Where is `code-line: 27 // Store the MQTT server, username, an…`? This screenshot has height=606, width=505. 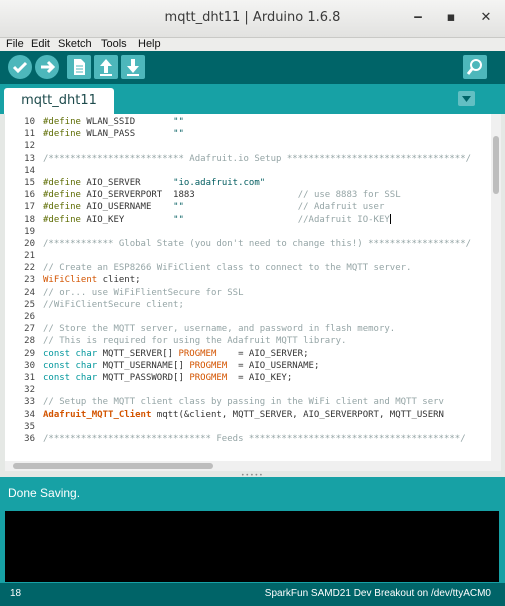
code-line: 27 // Store the MQTT server, username, an… is located at coordinates (253, 329).